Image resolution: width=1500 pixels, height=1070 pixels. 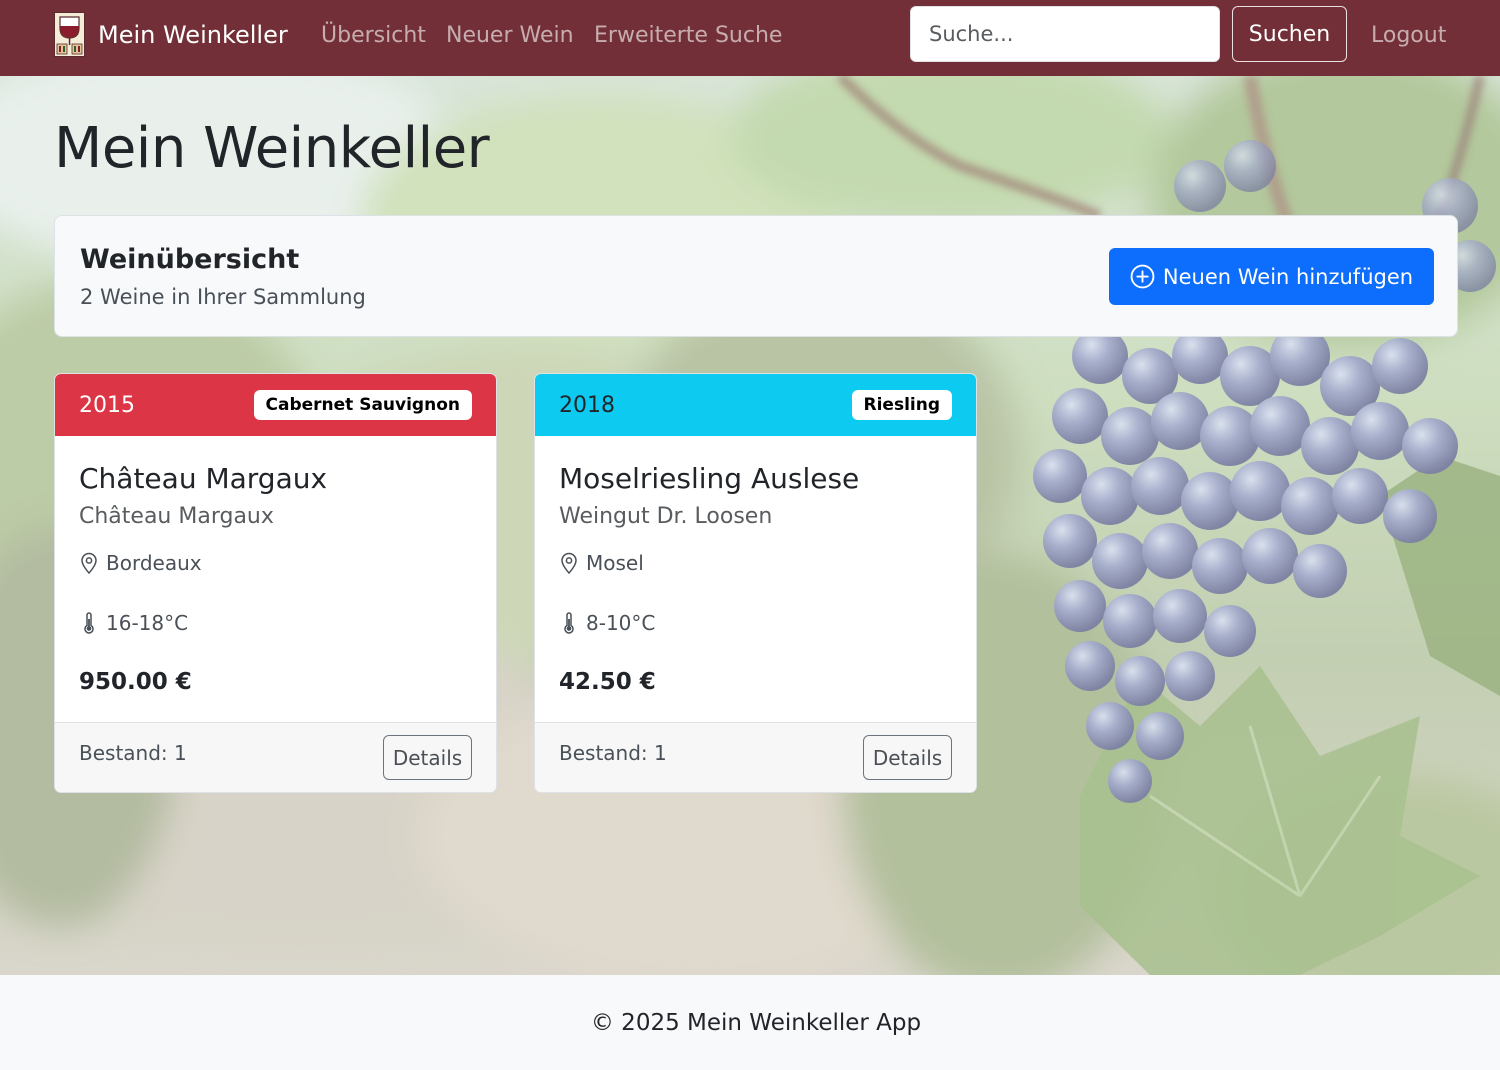 What do you see at coordinates (176, 516) in the screenshot?
I see `wine-winery: Château Margaux` at bounding box center [176, 516].